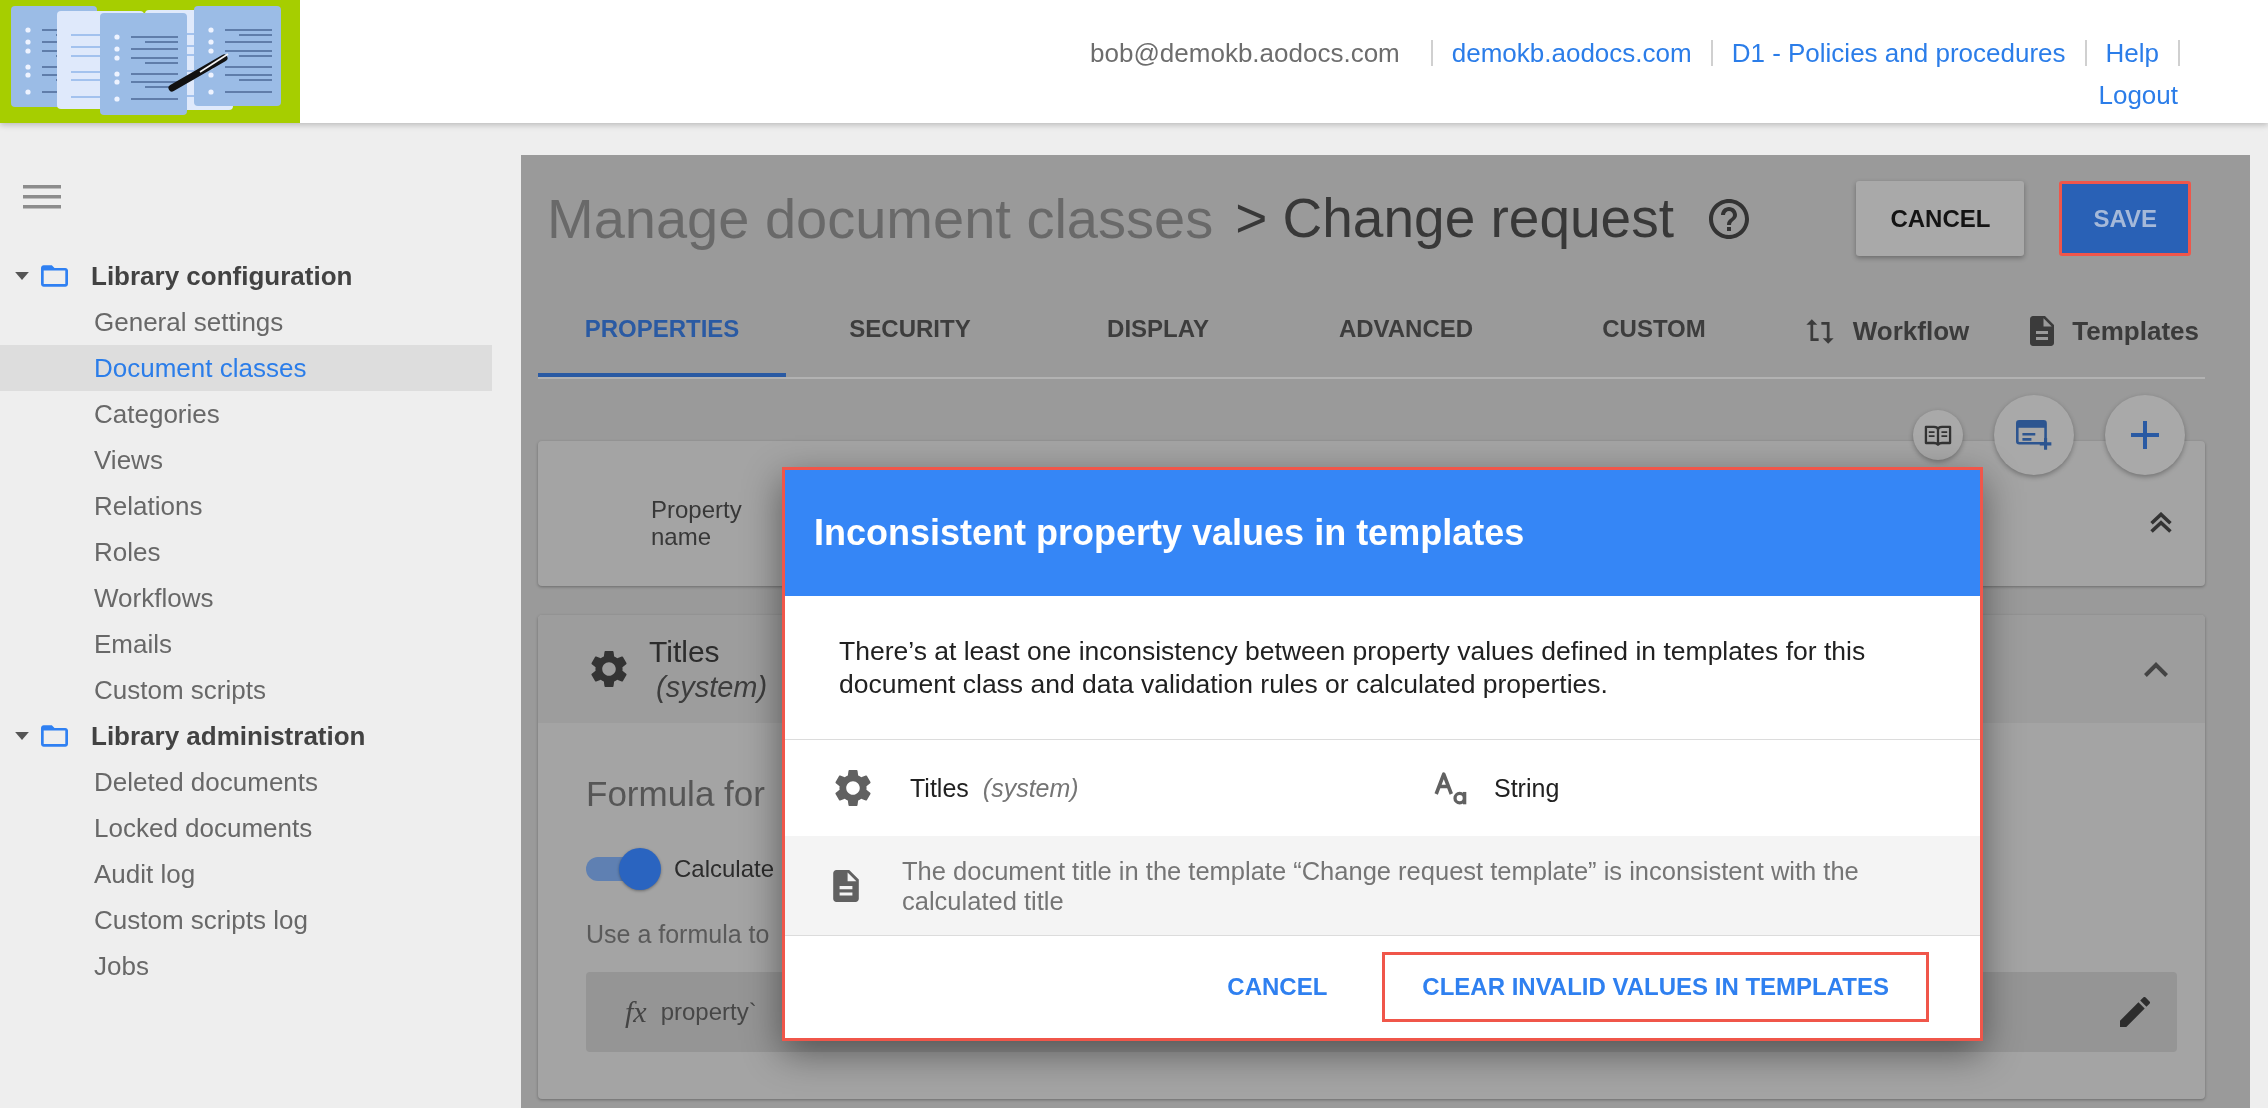 This screenshot has width=2268, height=1108. What do you see at coordinates (246, 690) in the screenshot?
I see `sidebar-item: Custom scripts` at bounding box center [246, 690].